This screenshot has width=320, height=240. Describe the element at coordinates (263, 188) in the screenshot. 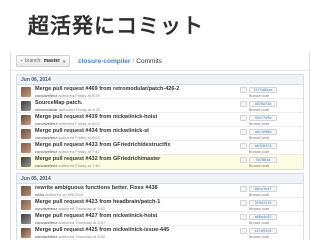

I see `commit-sha-button: 8bca1e4f` at that location.